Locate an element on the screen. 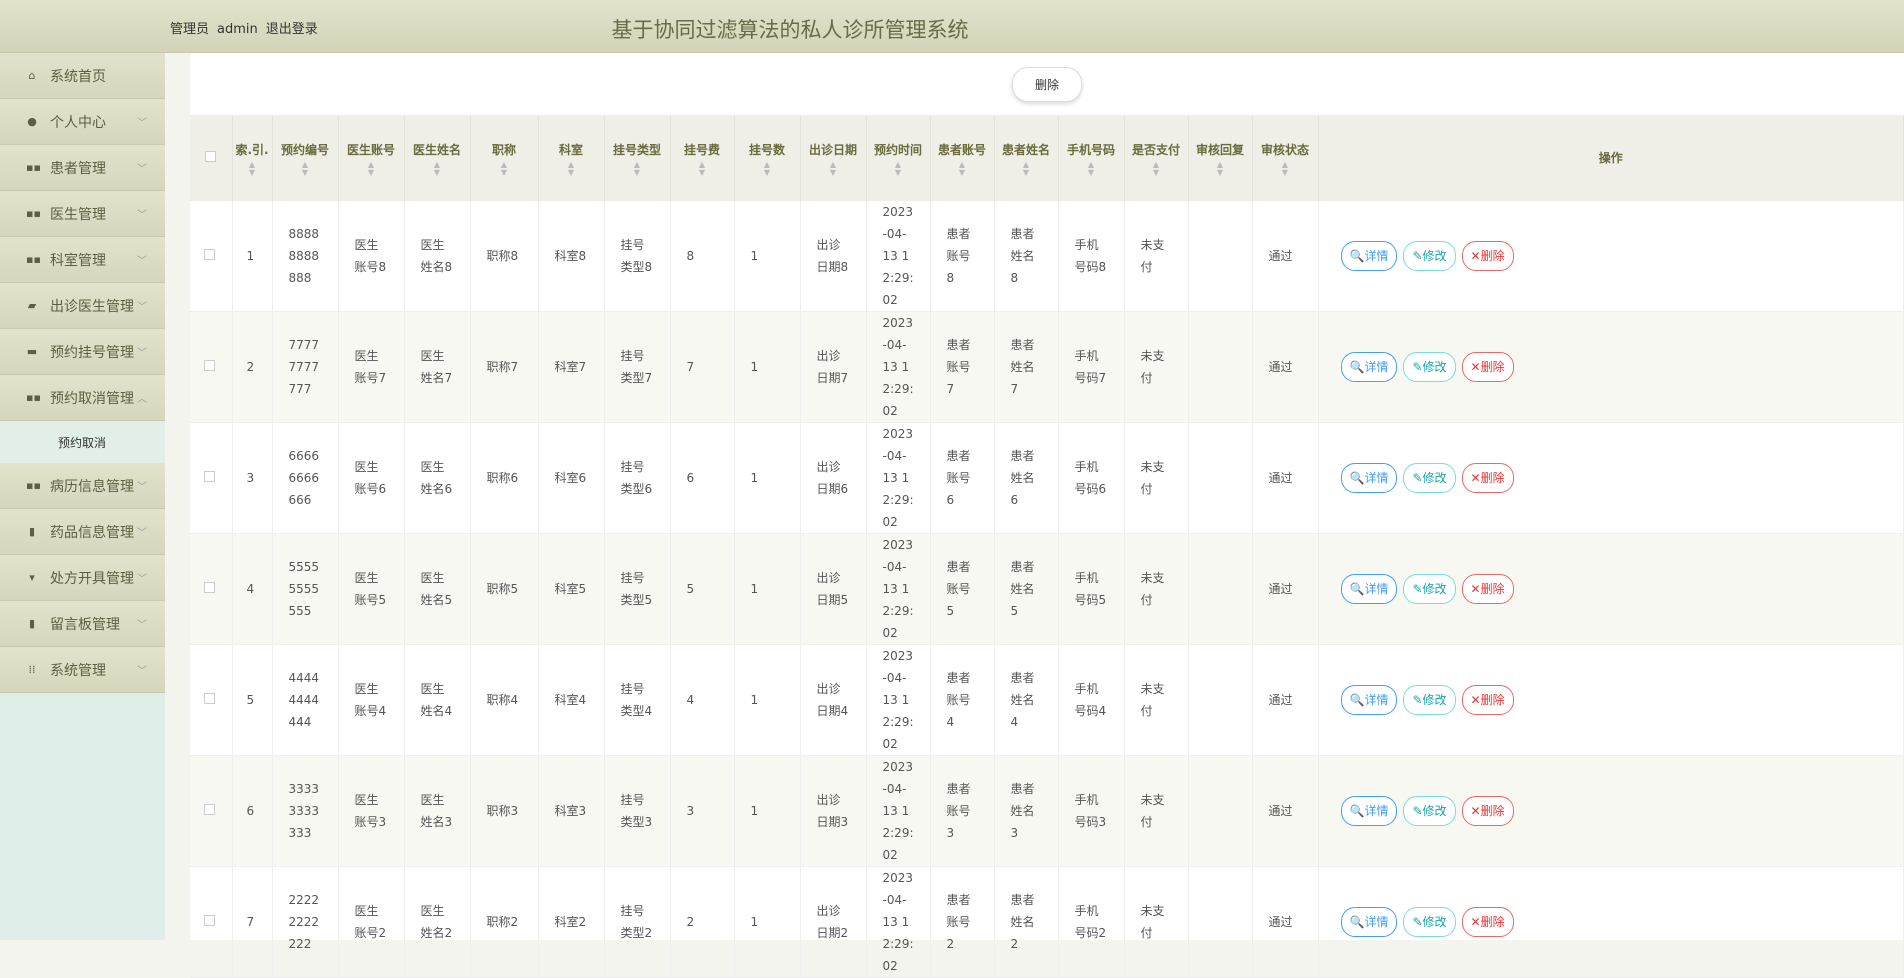  sidebar-item-label: 系统管理 is located at coordinates (78, 670).